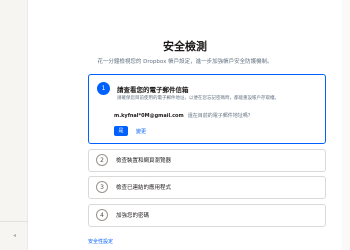  I want to click on step-number-badge: 4, so click(102, 215).